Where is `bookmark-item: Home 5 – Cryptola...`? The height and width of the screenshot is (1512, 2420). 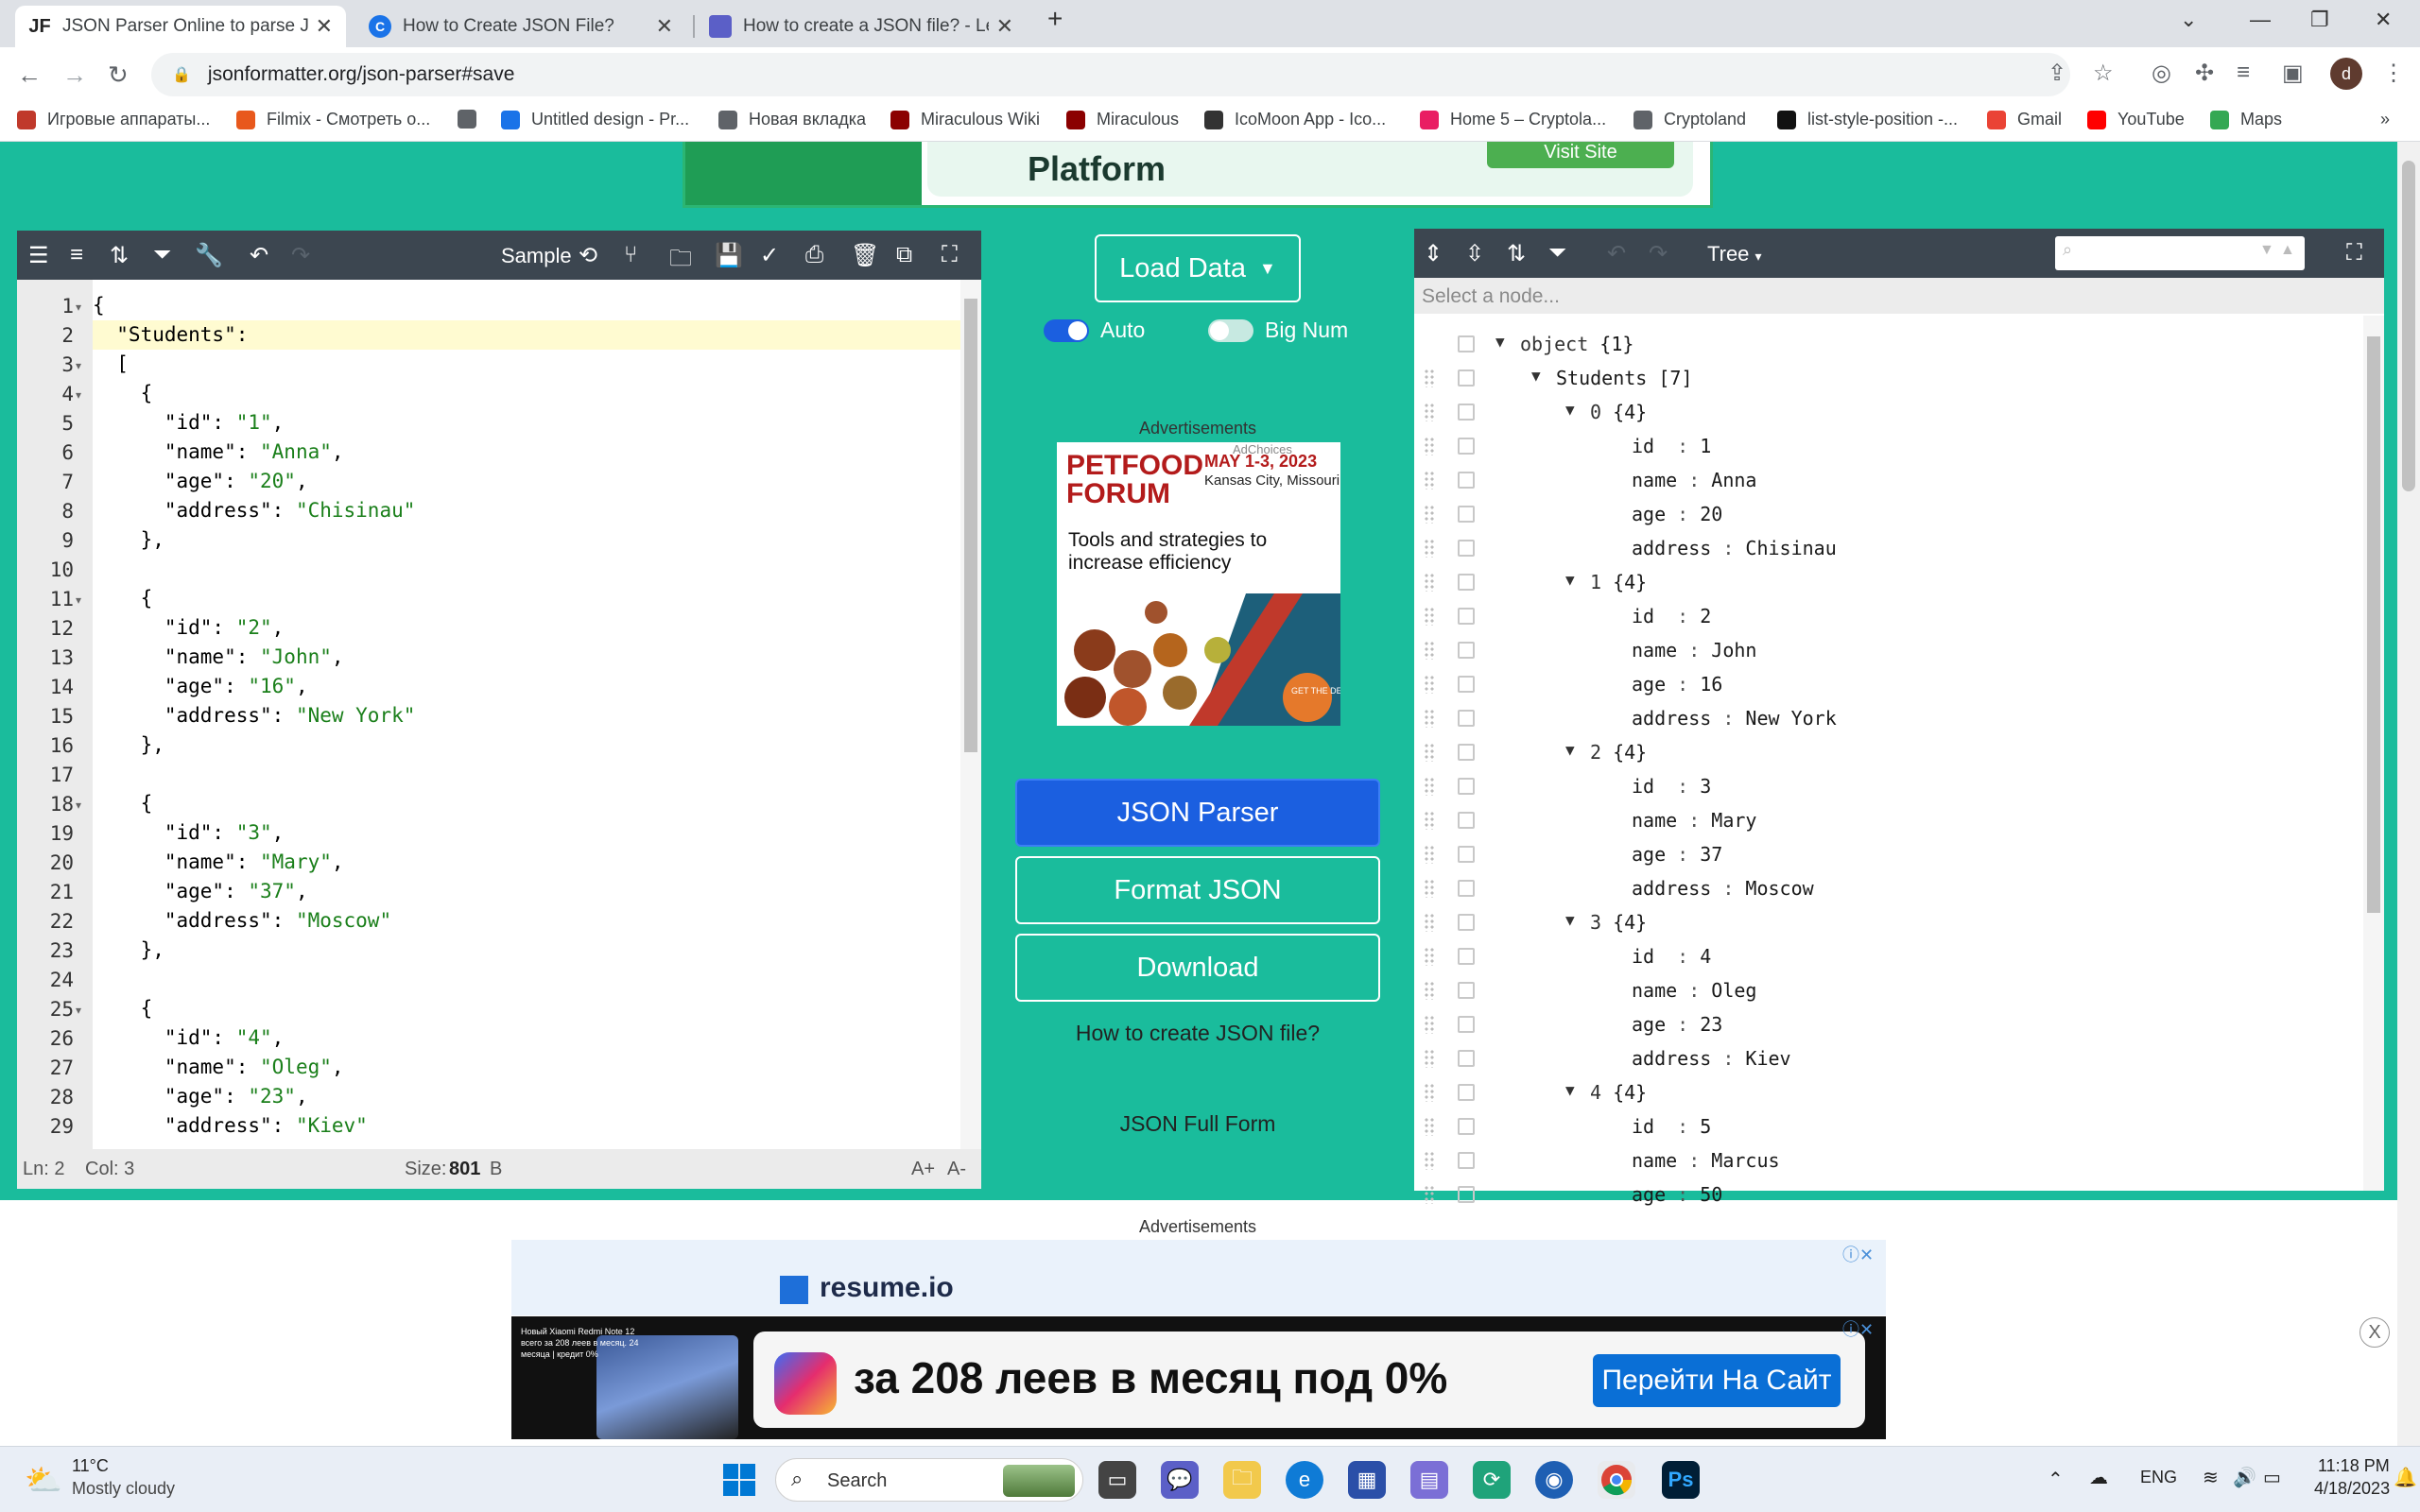 bookmark-item: Home 5 – Cryptola... is located at coordinates (1513, 119).